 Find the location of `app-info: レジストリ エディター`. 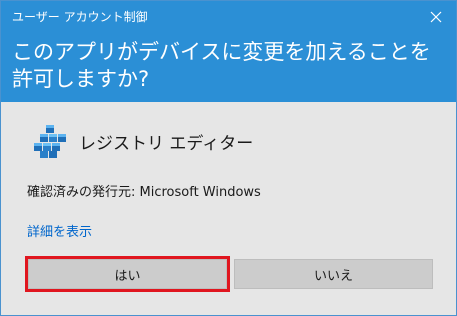

app-info: レジストリ エディター is located at coordinates (142, 141).